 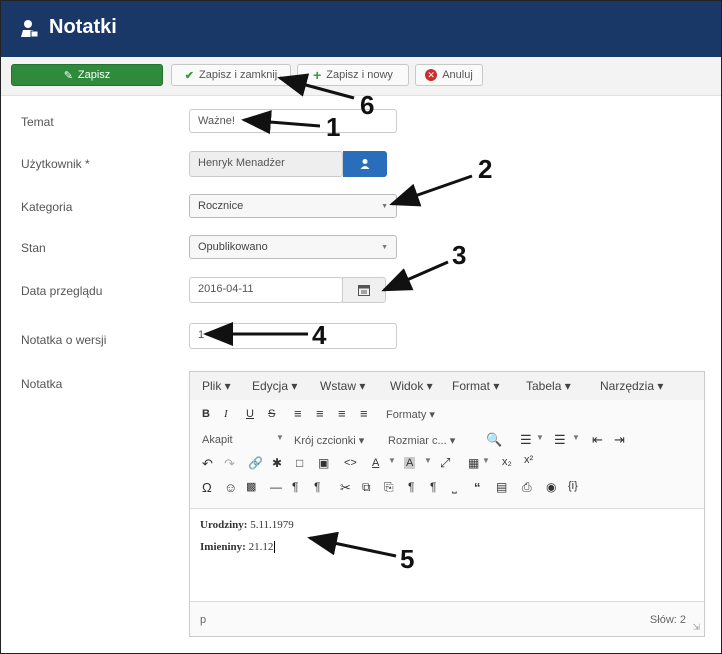 I want to click on code-icon: <>, so click(x=350, y=463).